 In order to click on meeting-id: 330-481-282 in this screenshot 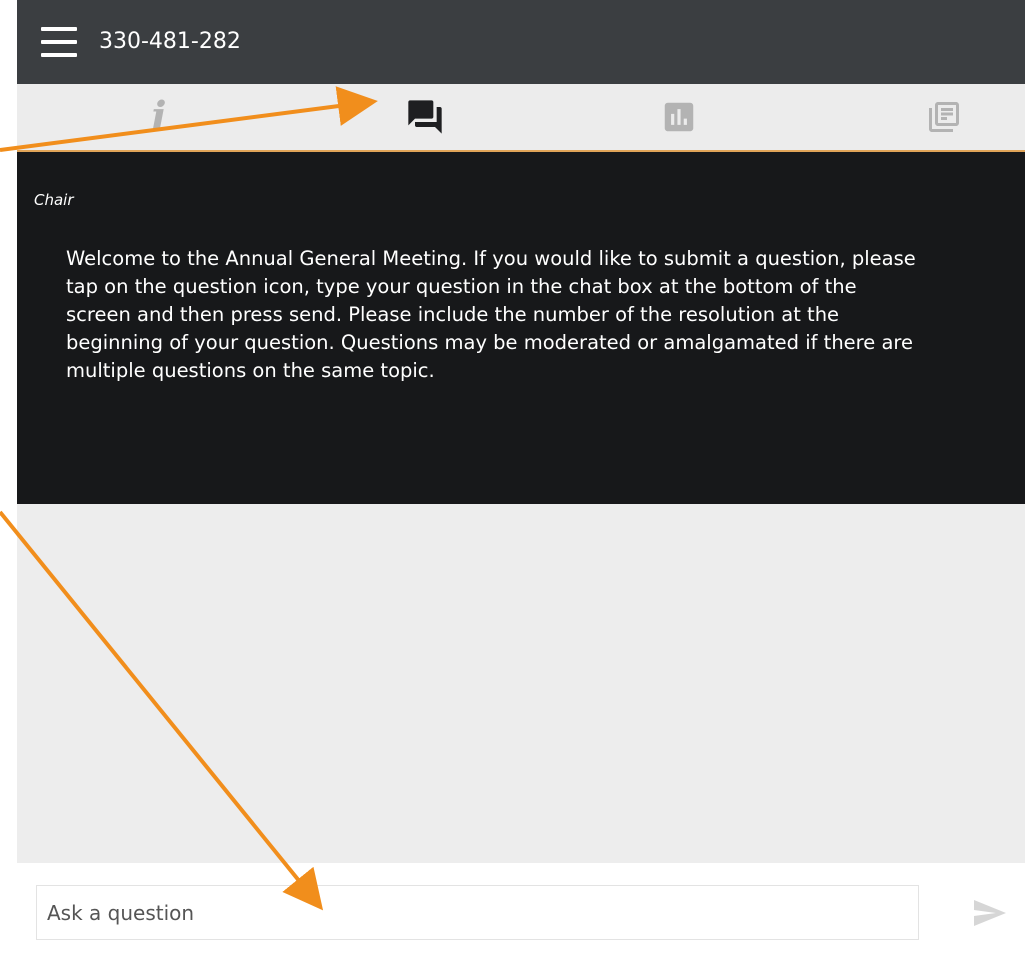, I will do `click(170, 41)`.